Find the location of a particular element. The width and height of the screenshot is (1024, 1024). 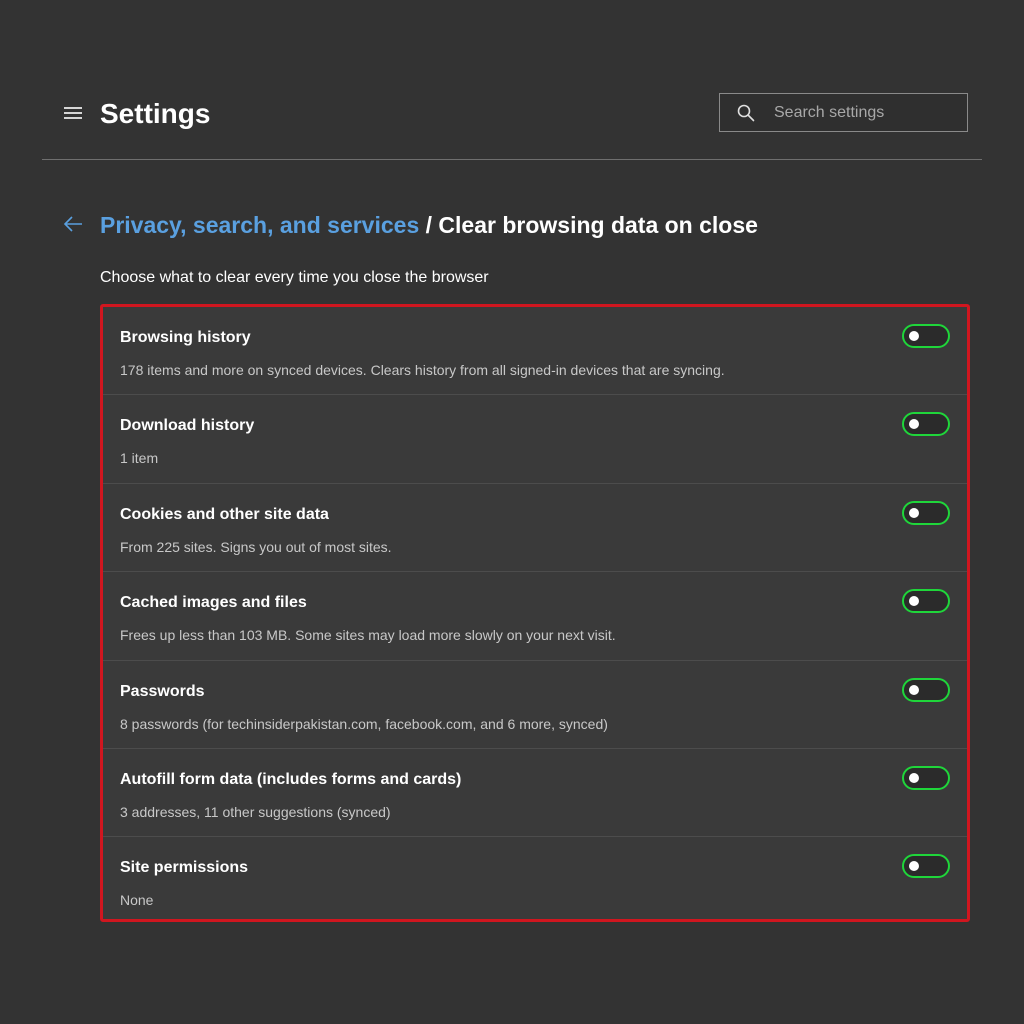

back-arrow-icon is located at coordinates (73, 224).